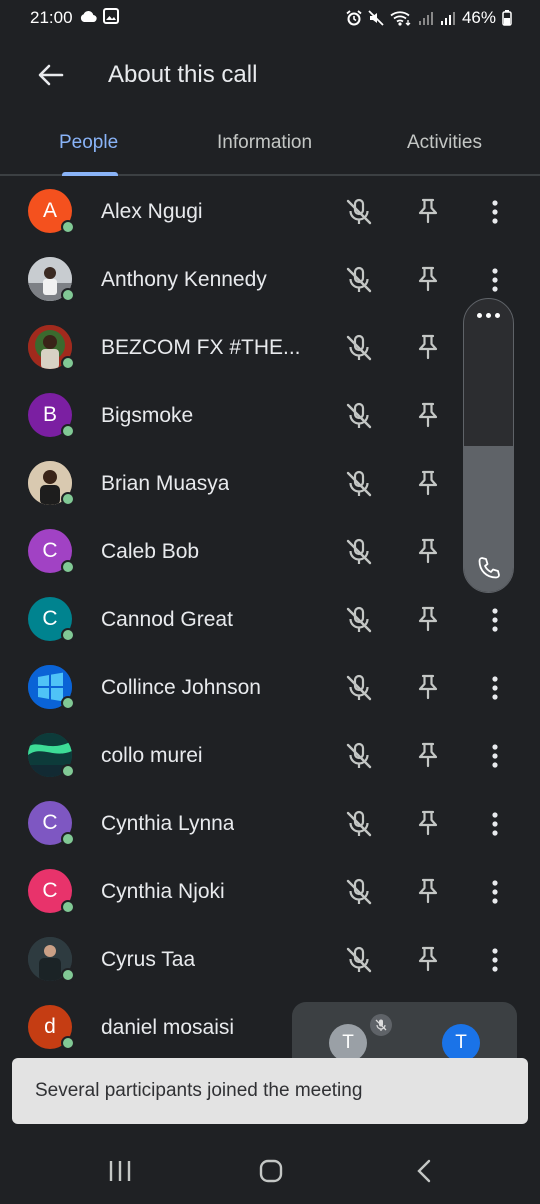 The image size is (540, 1204). I want to click on participant-name: Alex Ngugi, so click(152, 211).